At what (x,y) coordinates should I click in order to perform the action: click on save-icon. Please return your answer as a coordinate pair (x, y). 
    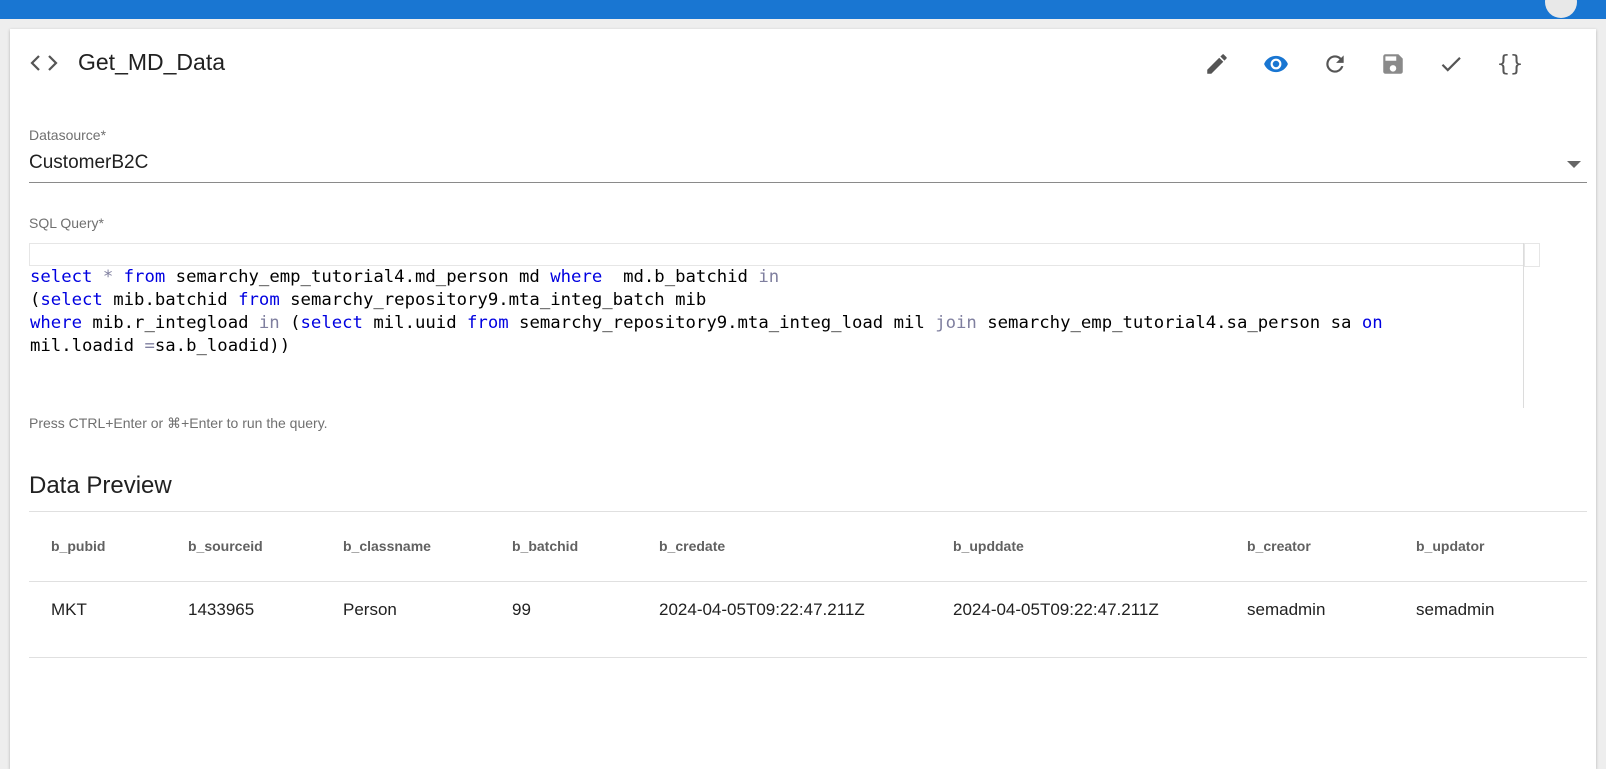
    Looking at the image, I should click on (1393, 64).